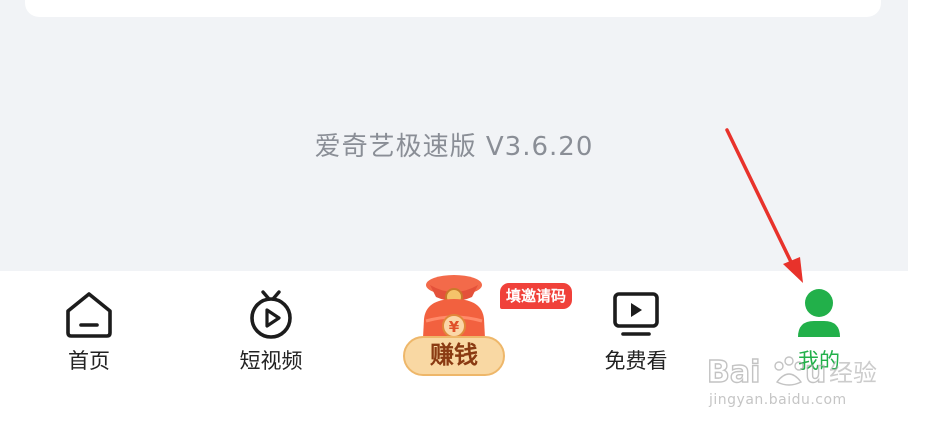 The image size is (925, 432). What do you see at coordinates (271, 314) in the screenshot?
I see `short-video-icon` at bounding box center [271, 314].